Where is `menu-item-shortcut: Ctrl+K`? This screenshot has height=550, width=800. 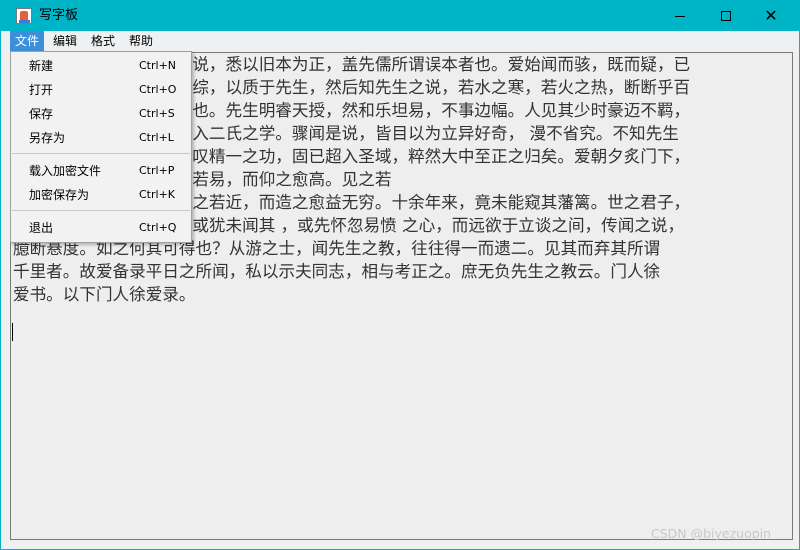 menu-item-shortcut: Ctrl+K is located at coordinates (157, 194).